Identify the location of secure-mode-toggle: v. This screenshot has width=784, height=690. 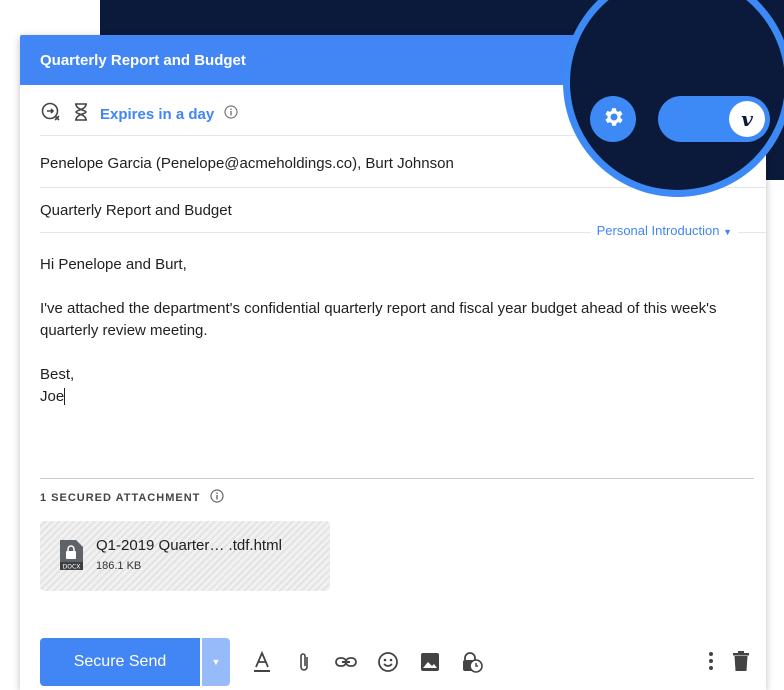
(714, 119).